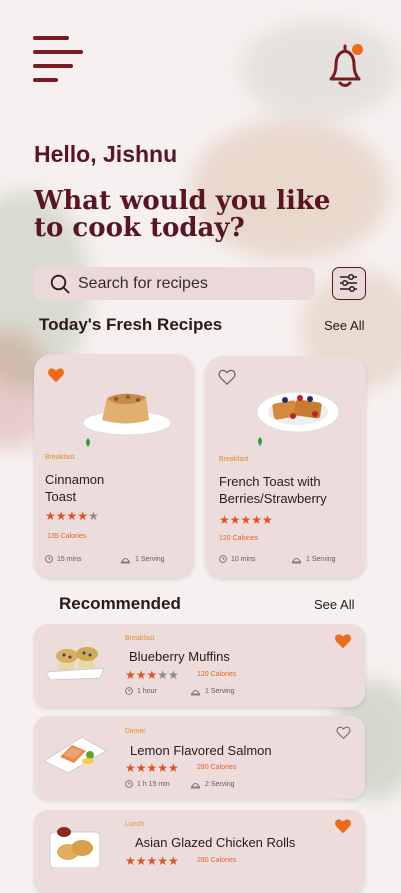 Image resolution: width=401 pixels, height=893 pixels. I want to click on recipe-name: French Toast with Berries/Strawberry, so click(273, 490).